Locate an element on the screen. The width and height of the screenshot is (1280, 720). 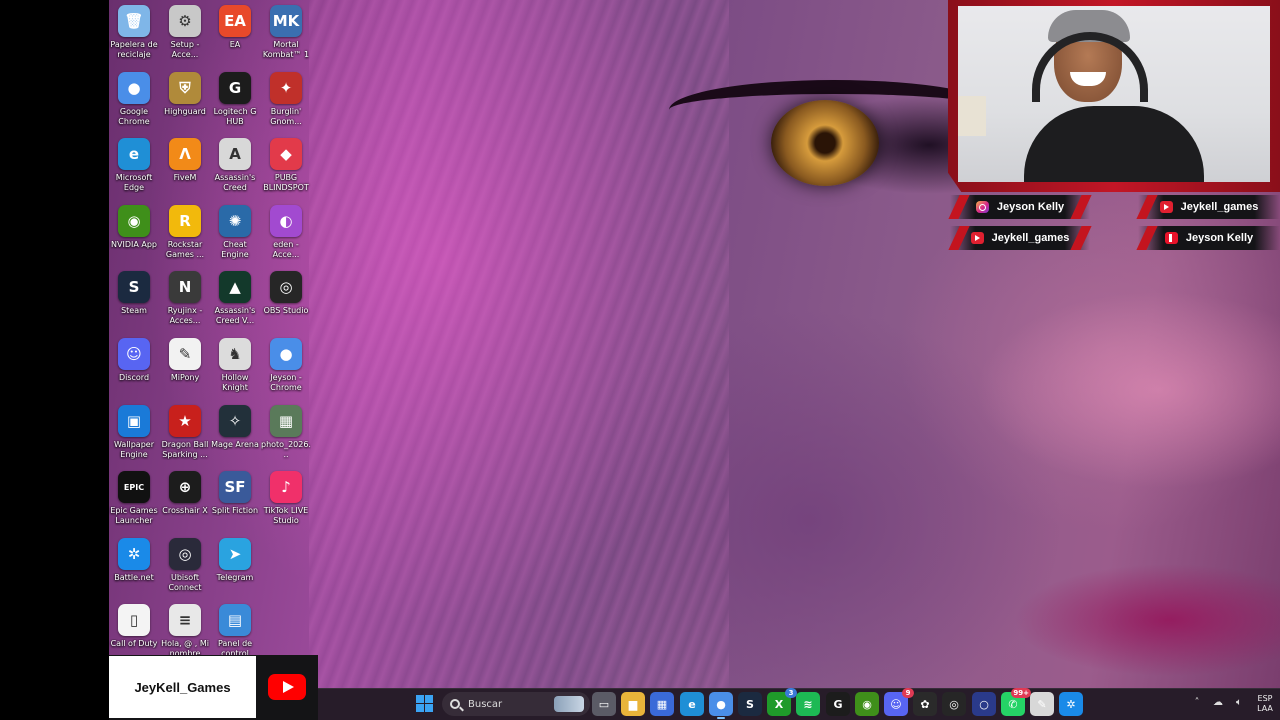
desktop-icon: 🗑 Papelera de reciclaje is located at coordinates (134, 32).